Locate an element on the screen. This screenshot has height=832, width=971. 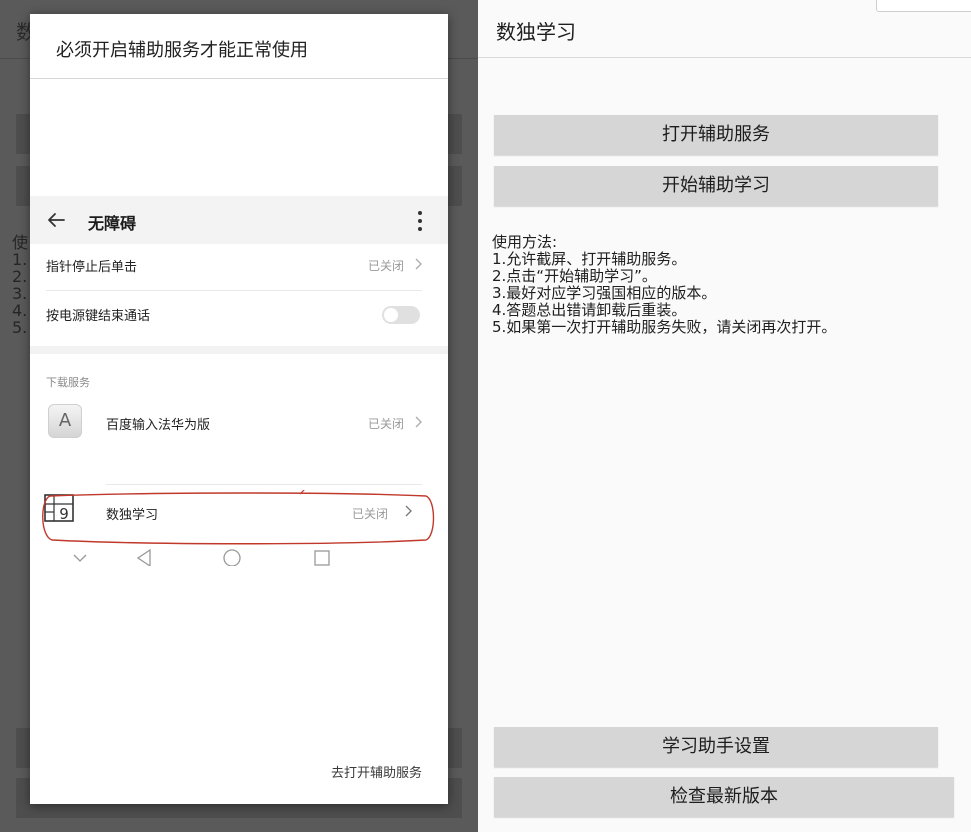
settings-header-title: 无障碍 is located at coordinates (112, 223).